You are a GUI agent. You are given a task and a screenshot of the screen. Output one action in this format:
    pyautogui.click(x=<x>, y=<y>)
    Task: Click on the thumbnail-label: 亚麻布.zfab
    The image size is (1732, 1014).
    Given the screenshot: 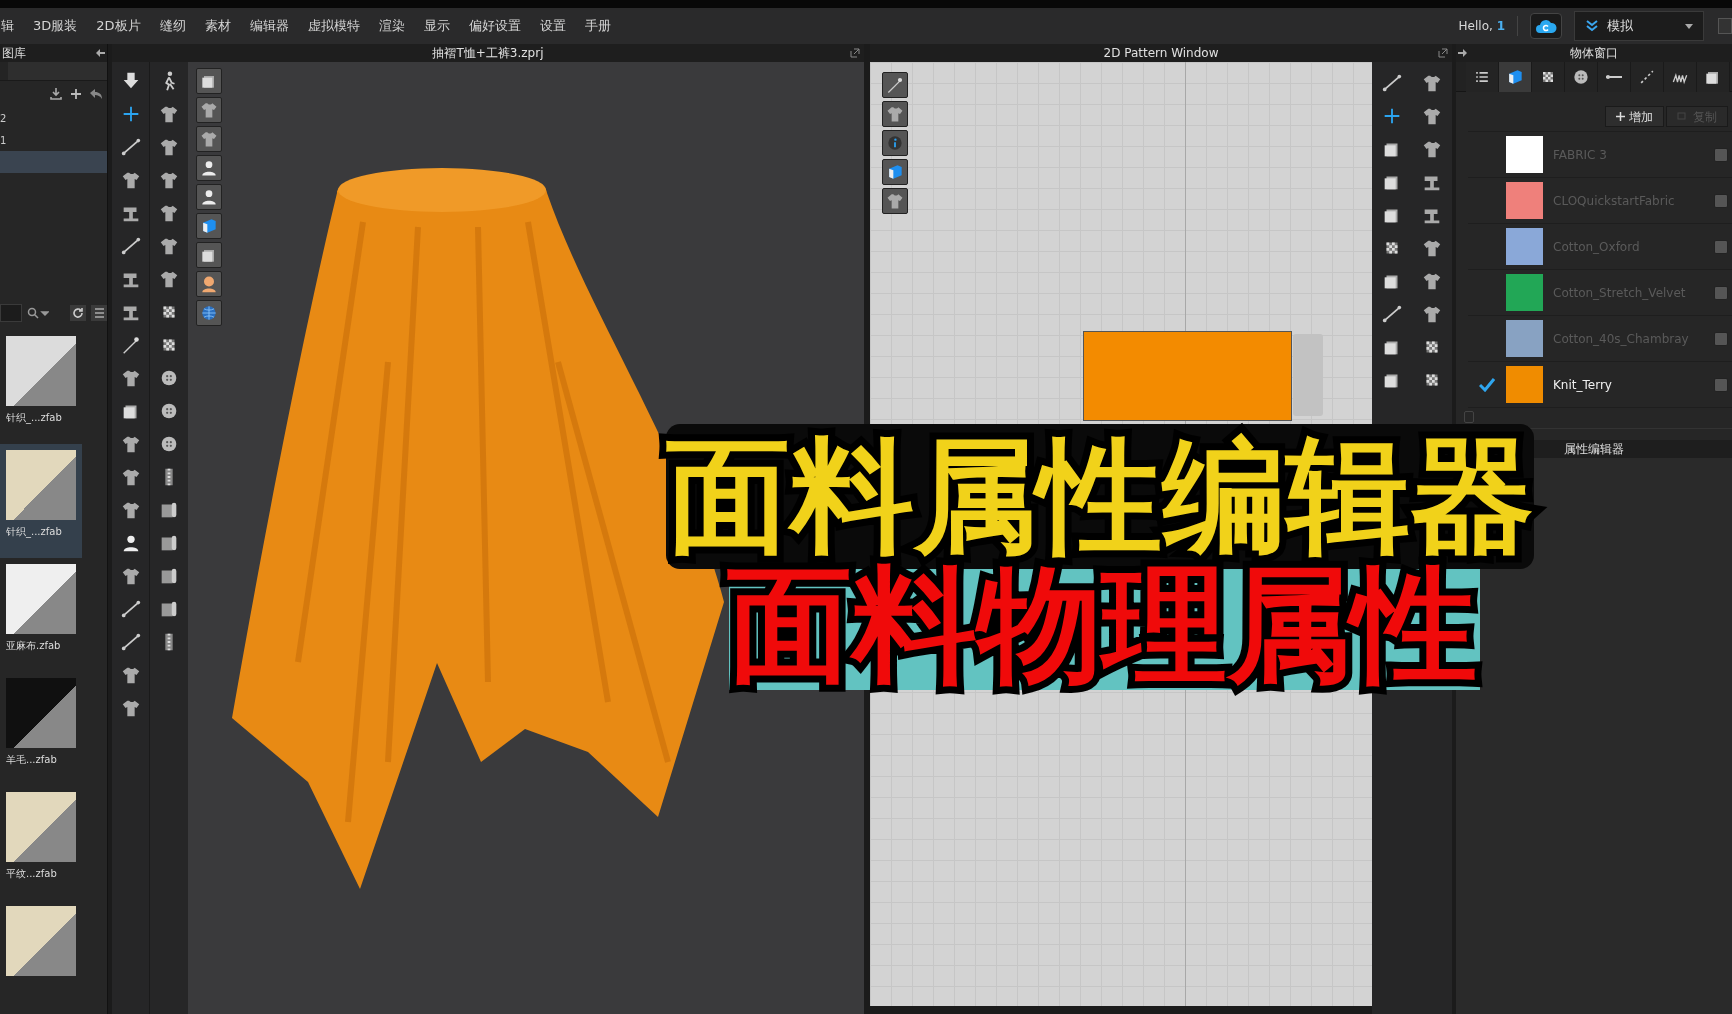 What is the action you would take?
    pyautogui.click(x=34, y=646)
    